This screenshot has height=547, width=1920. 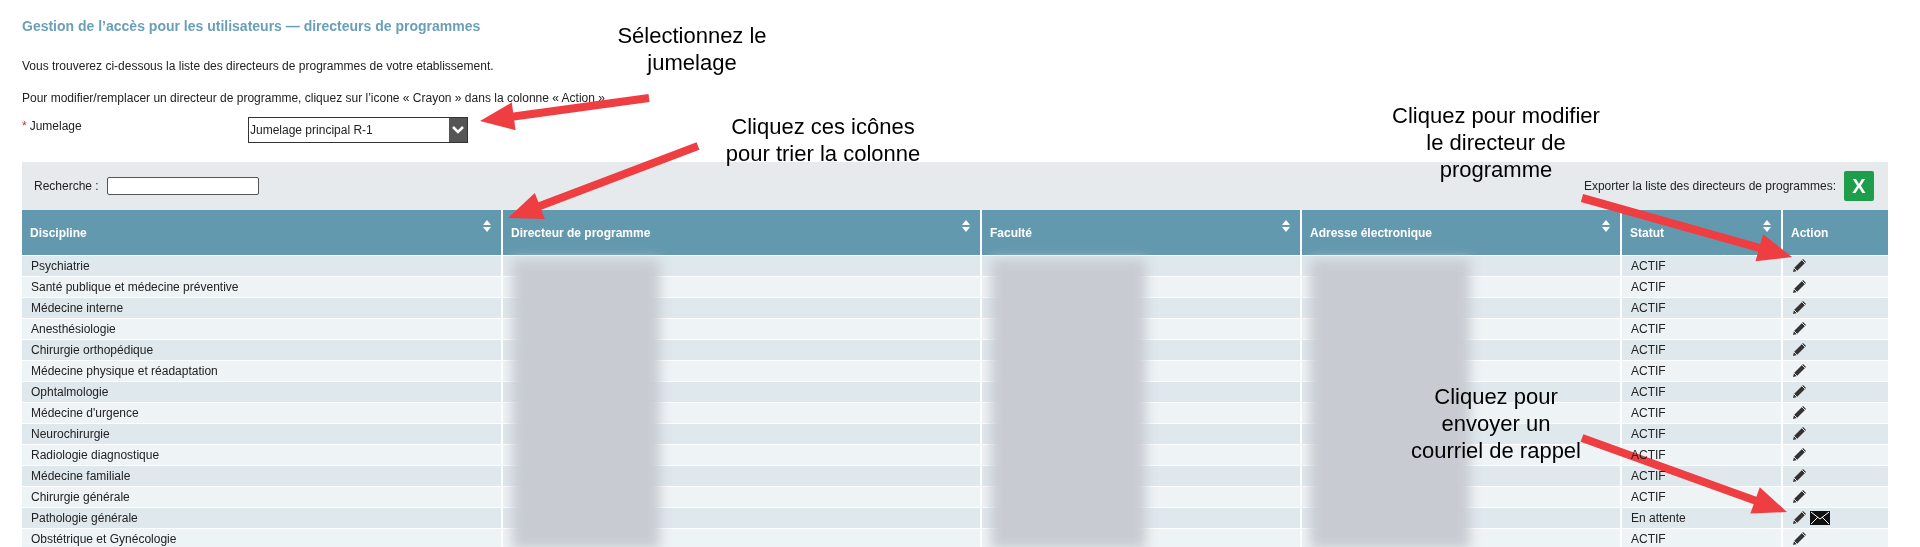 I want to click on excel-export-button: X, so click(x=1859, y=186).